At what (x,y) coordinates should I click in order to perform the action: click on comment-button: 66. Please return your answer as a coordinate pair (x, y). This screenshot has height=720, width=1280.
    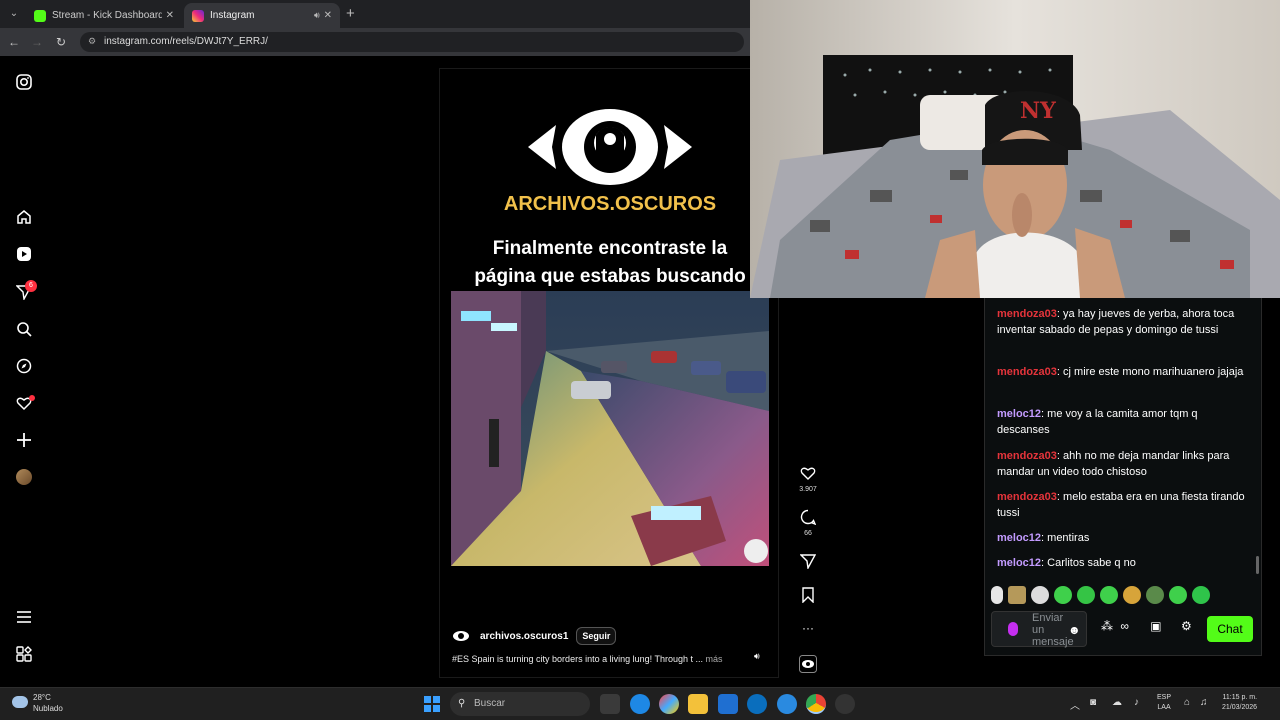
    Looking at the image, I should click on (808, 523).